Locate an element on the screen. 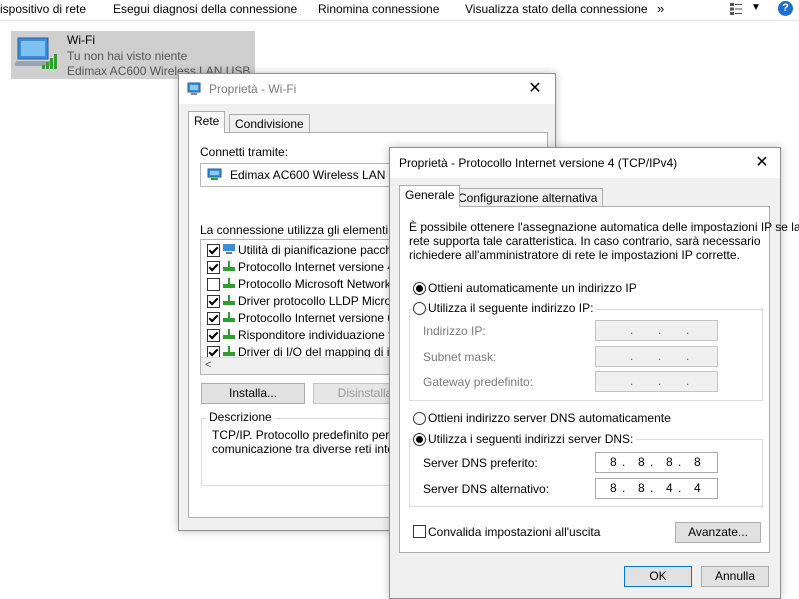 This screenshot has height=599, width=799. scroll-left-icon: < is located at coordinates (208, 365).